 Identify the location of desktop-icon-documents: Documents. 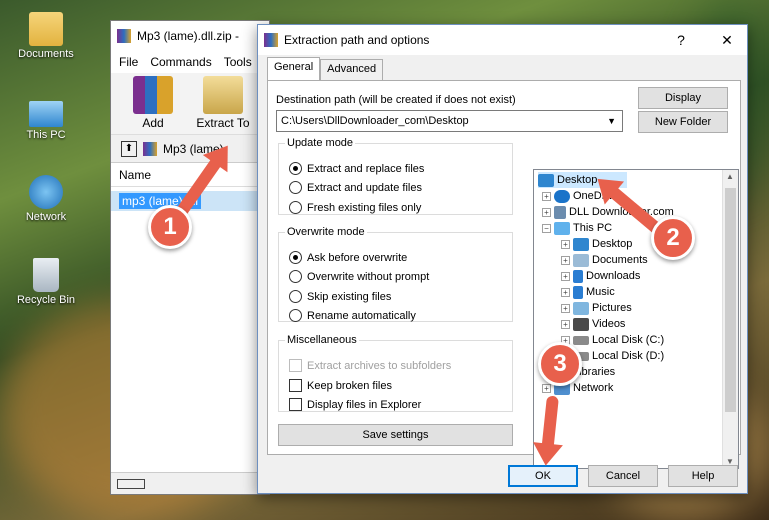
(46, 36).